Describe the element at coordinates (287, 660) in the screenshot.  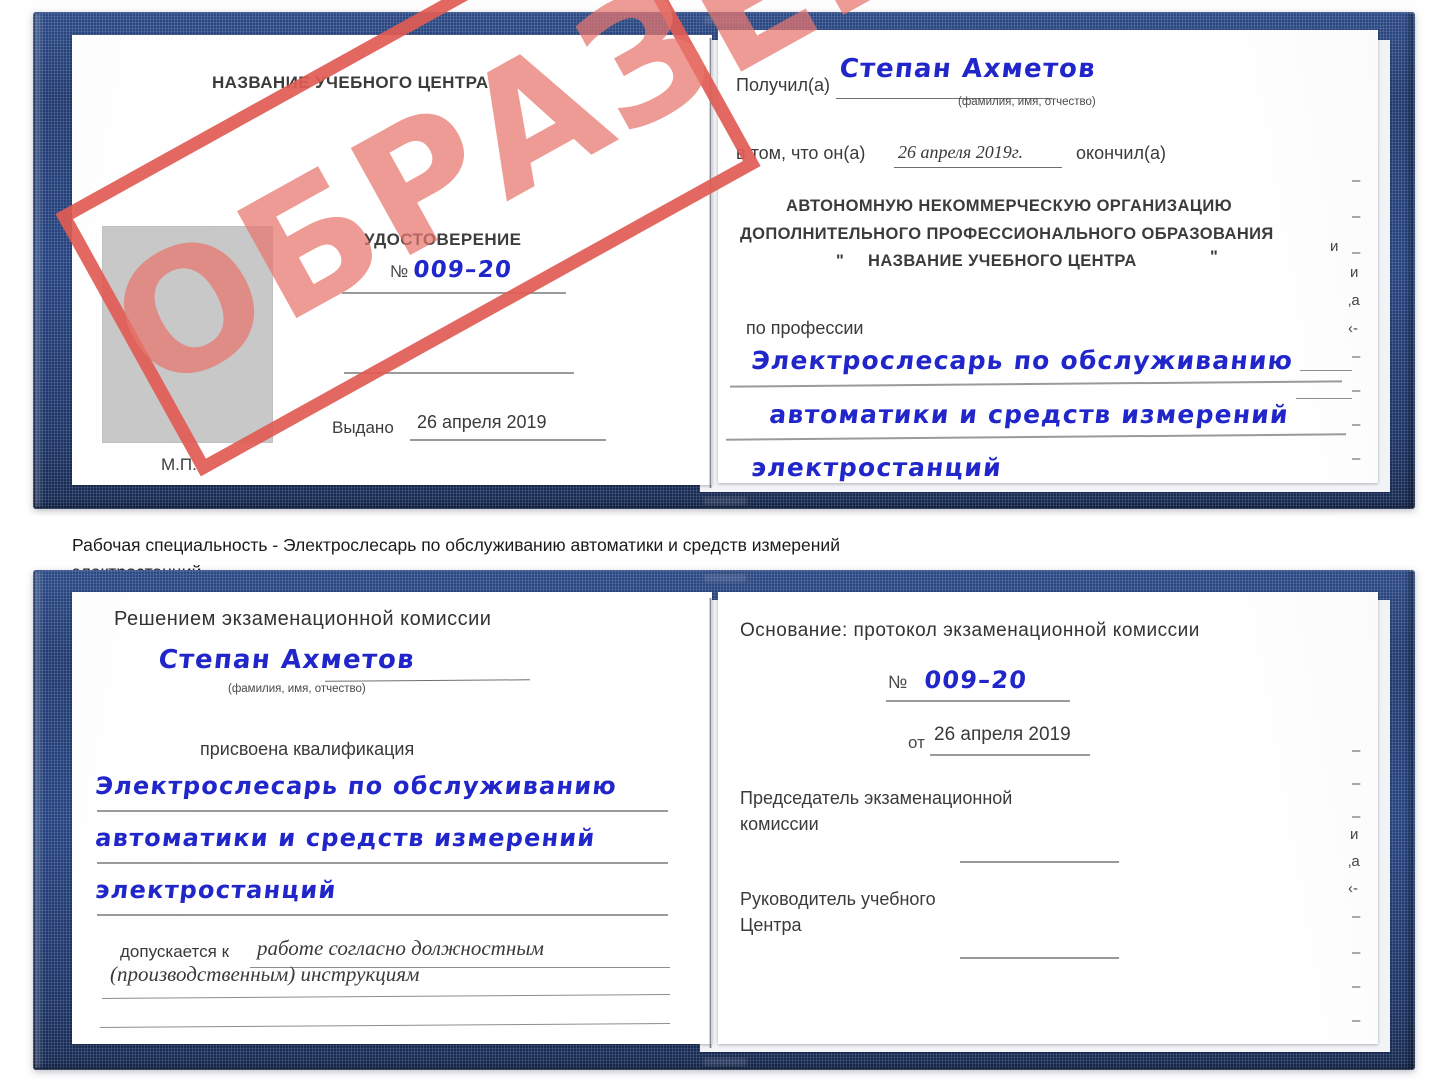
I see `bottom-left-name-value: Степан Ахметов` at that location.